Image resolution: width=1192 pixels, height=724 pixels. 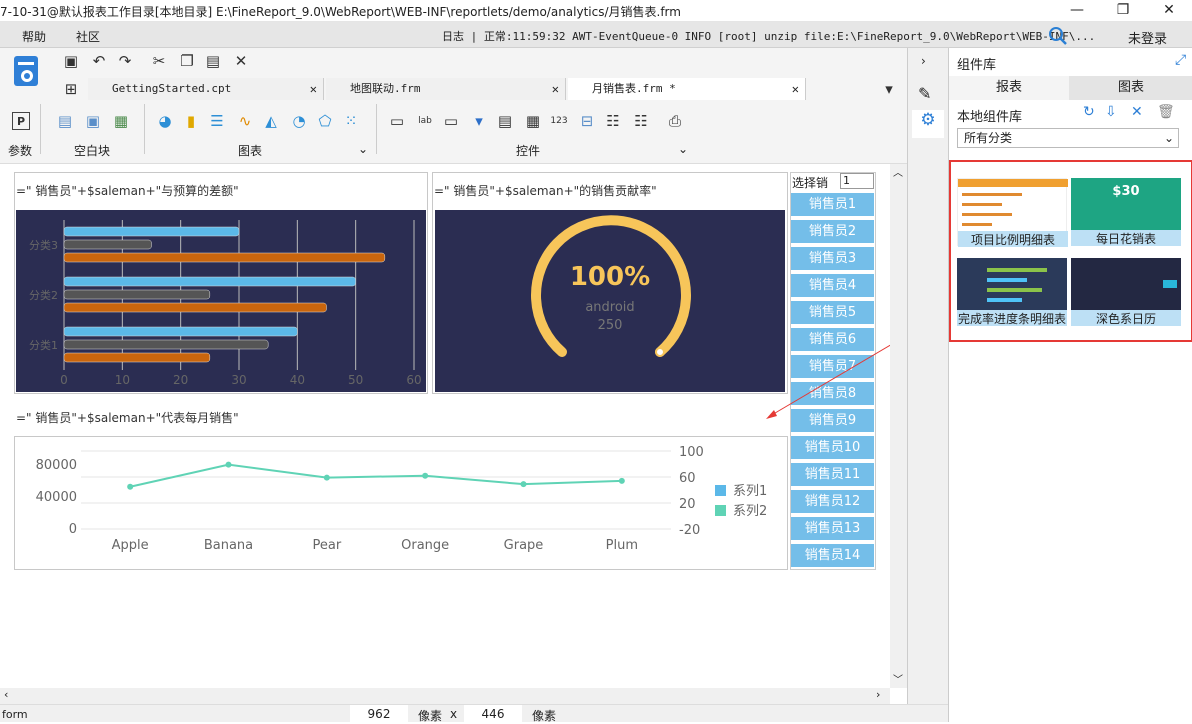 What do you see at coordinates (587, 121) in the screenshot?
I see `tree-widget-icon: ⊟` at bounding box center [587, 121].